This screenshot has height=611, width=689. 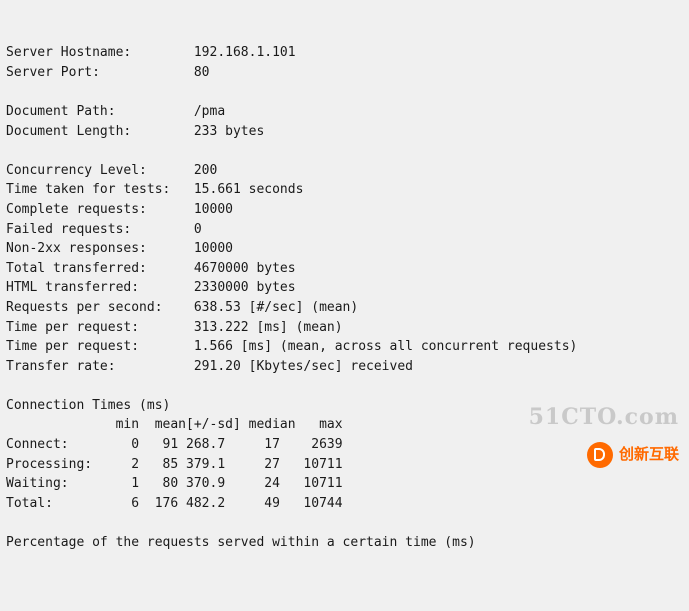 What do you see at coordinates (119, 209) in the screenshot?
I see `terminal-line: Complete requests: 10000` at bounding box center [119, 209].